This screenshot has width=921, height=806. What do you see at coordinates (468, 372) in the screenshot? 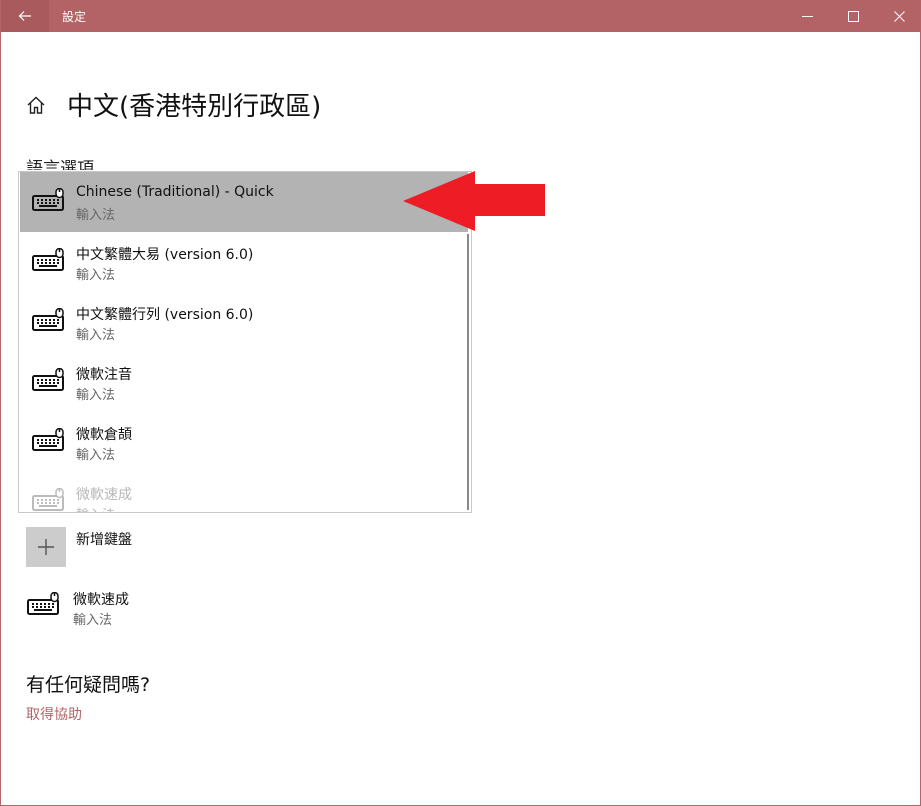
I see `scrollbar` at bounding box center [468, 372].